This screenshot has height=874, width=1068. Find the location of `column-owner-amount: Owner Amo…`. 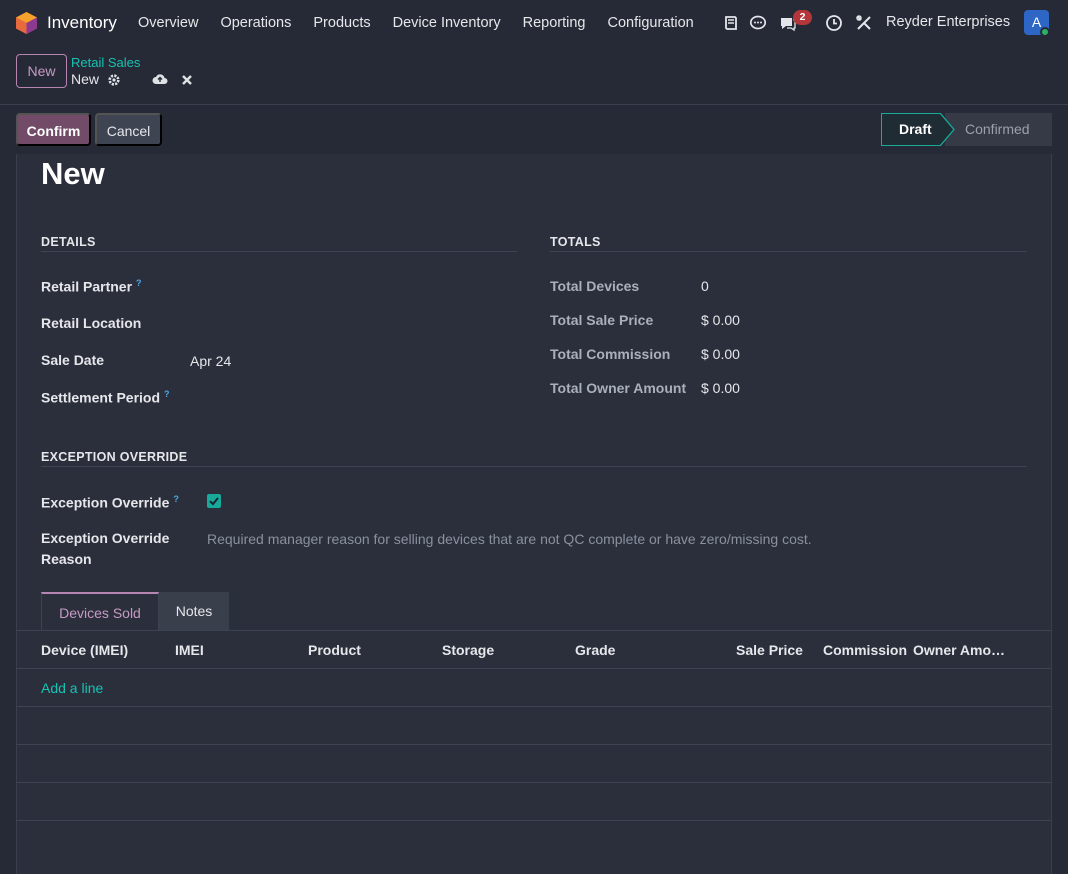

column-owner-amount: Owner Amo… is located at coordinates (959, 650).